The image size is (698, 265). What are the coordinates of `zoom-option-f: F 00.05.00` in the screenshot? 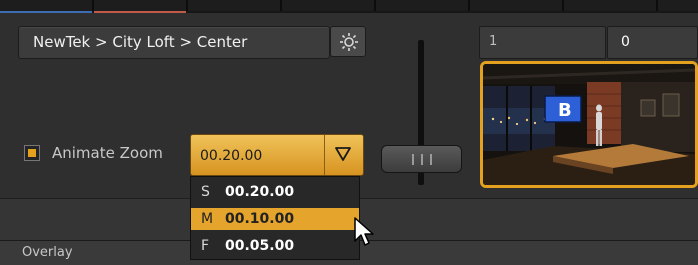 It's located at (275, 246).